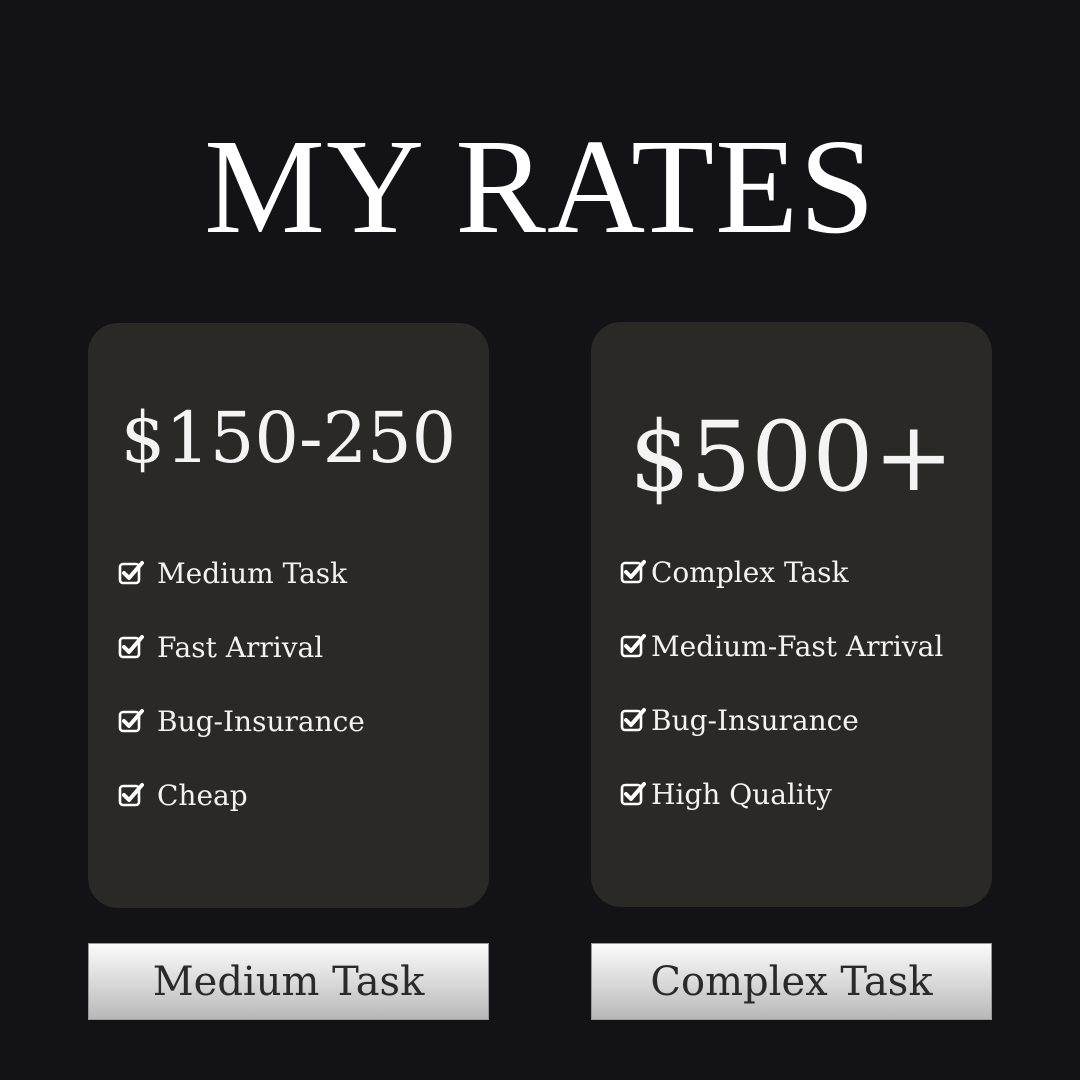 This screenshot has width=1080, height=1080. Describe the element at coordinates (791, 981) in the screenshot. I see `complex-task-button: Complex Task` at that location.